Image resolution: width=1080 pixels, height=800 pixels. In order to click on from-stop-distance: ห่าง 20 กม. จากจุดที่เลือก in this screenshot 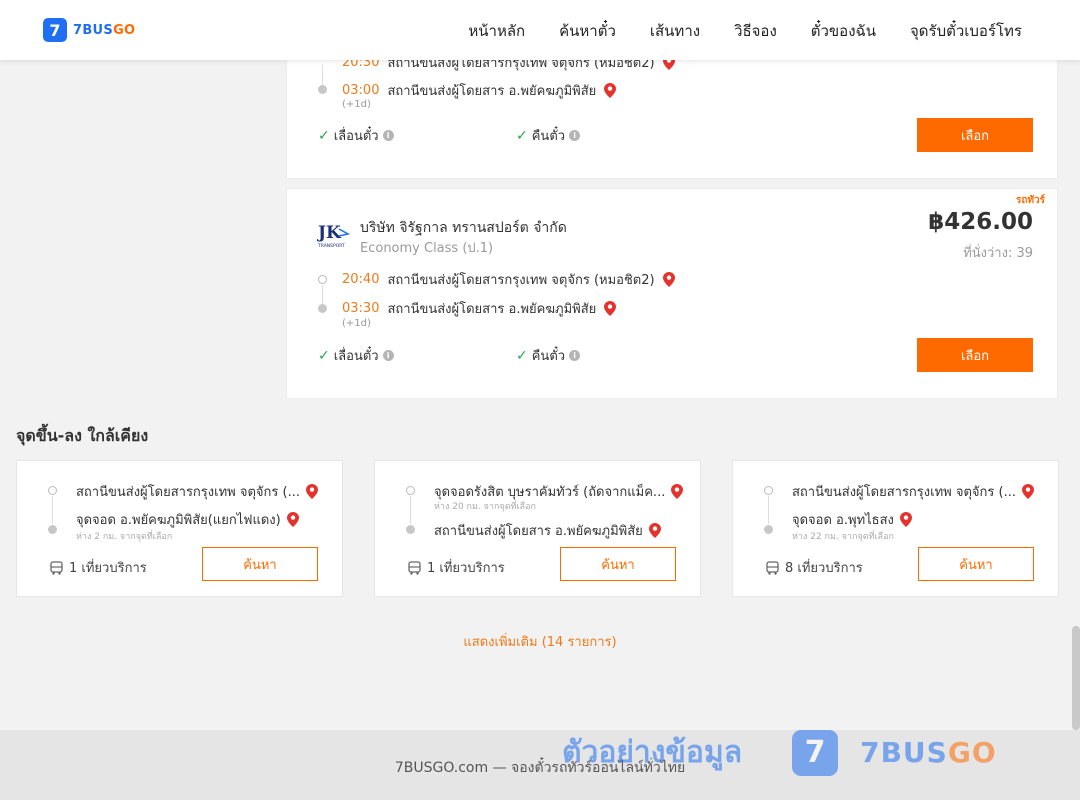, I will do `click(485, 507)`.